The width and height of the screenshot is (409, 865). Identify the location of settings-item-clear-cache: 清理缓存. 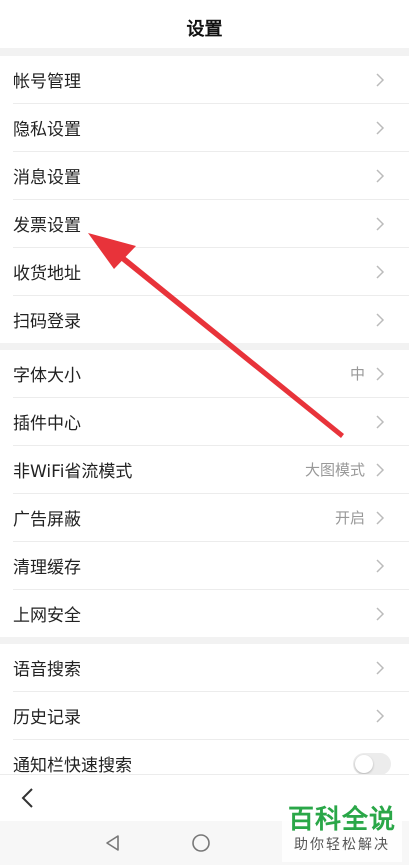
(211, 566).